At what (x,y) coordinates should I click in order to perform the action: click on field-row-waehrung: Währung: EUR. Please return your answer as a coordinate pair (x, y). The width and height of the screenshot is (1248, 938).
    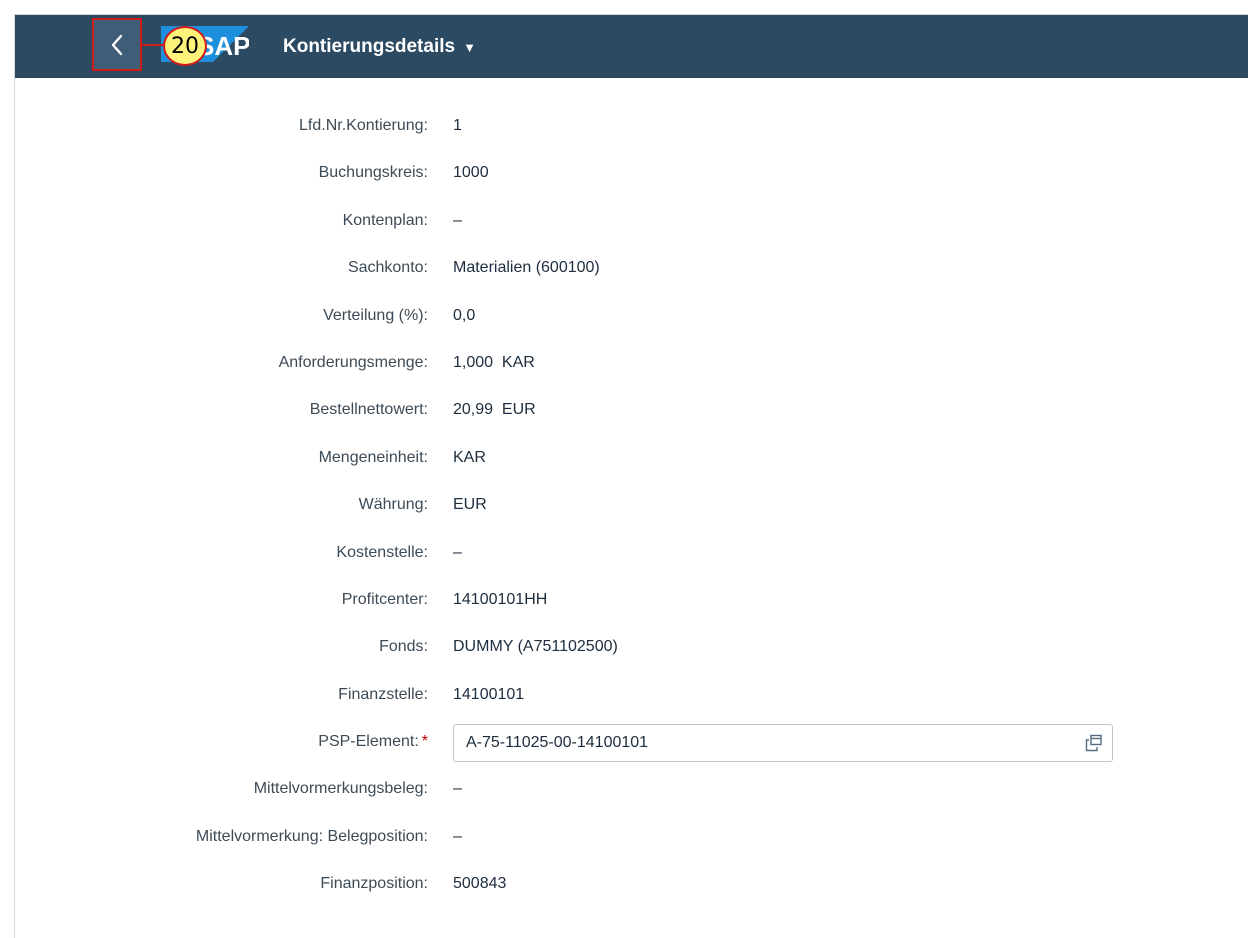
    Looking at the image, I should click on (631, 511).